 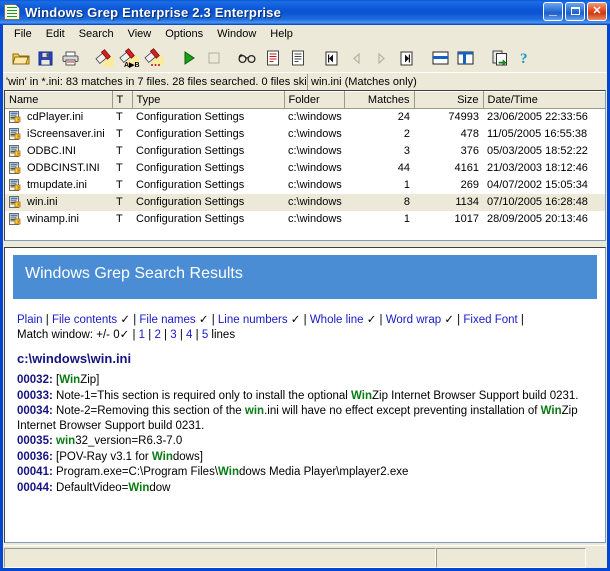 What do you see at coordinates (45, 58) in the screenshot?
I see `save-icon` at bounding box center [45, 58].